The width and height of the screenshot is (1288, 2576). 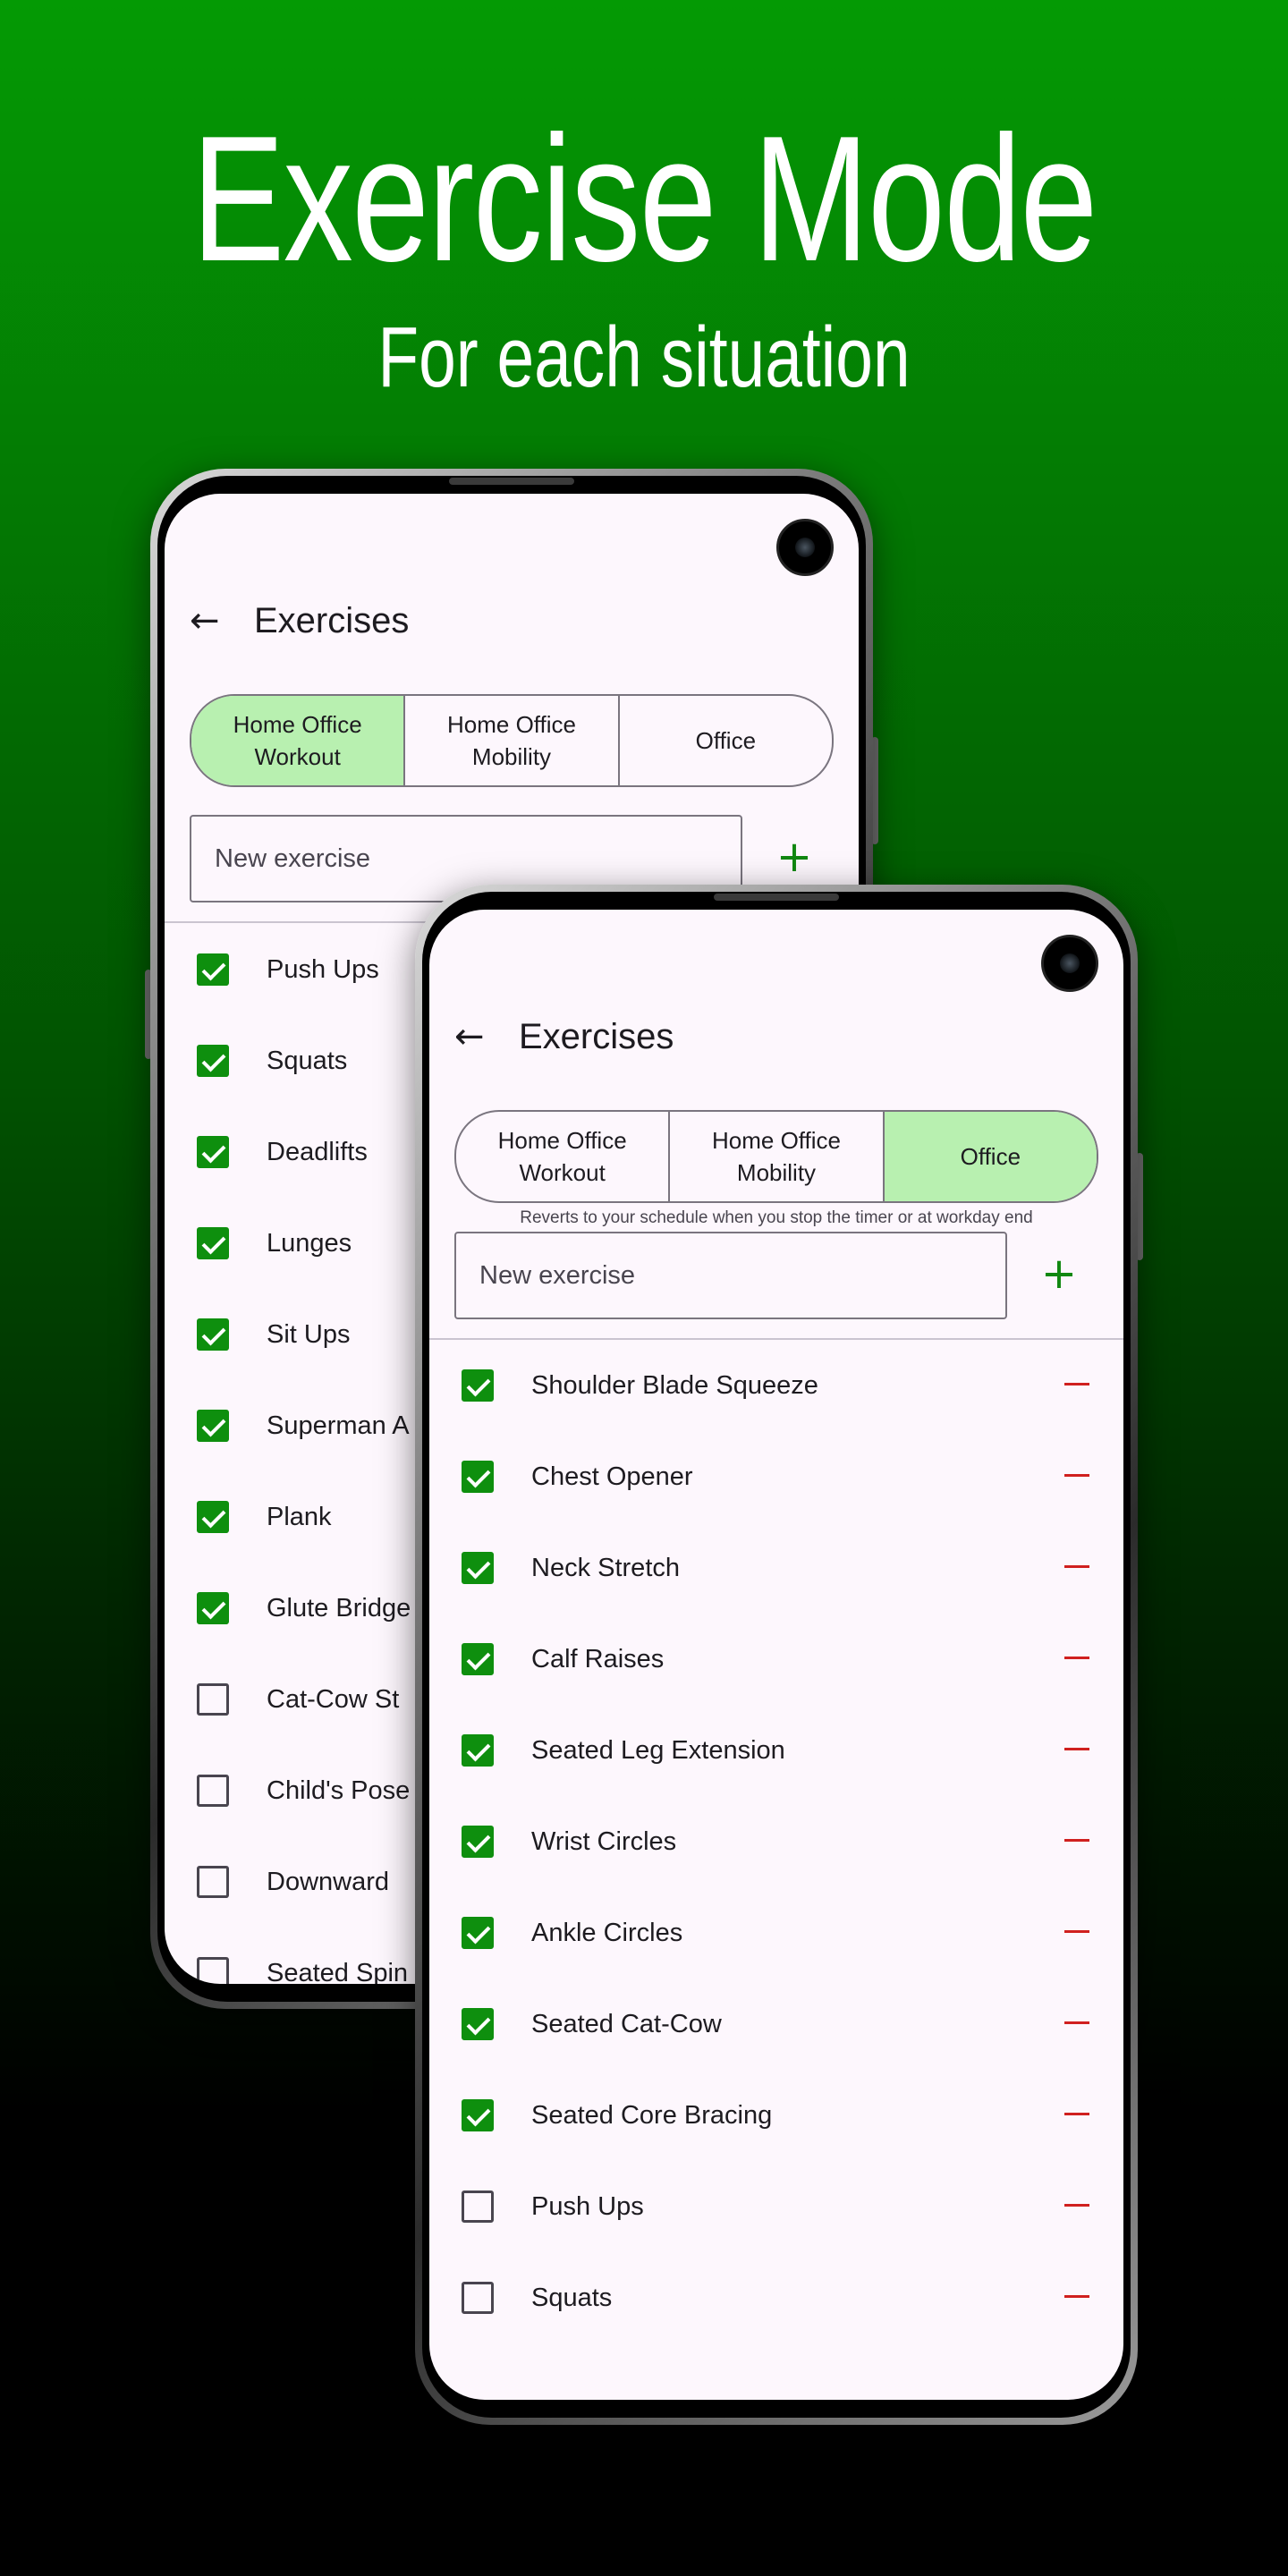 I want to click on exercise-label: Seated Core Bracing, so click(x=652, y=2115).